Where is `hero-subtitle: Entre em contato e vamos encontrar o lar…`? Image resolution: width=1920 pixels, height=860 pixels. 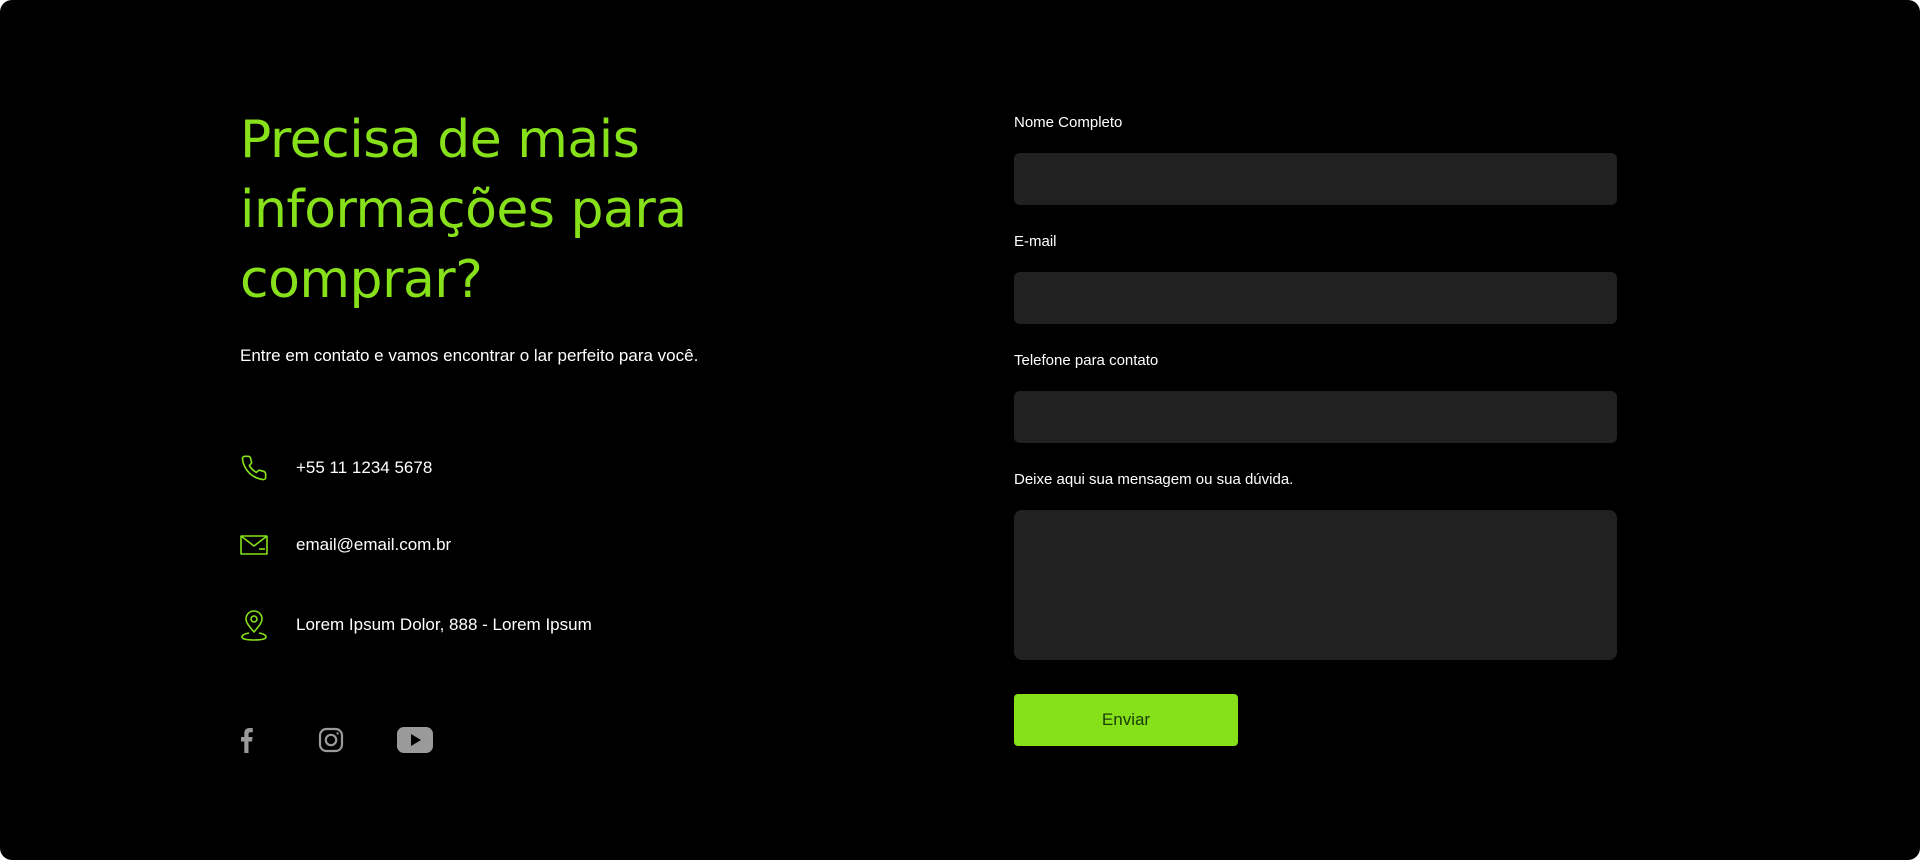 hero-subtitle: Entre em contato e vamos encontrar o lar… is located at coordinates (469, 355).